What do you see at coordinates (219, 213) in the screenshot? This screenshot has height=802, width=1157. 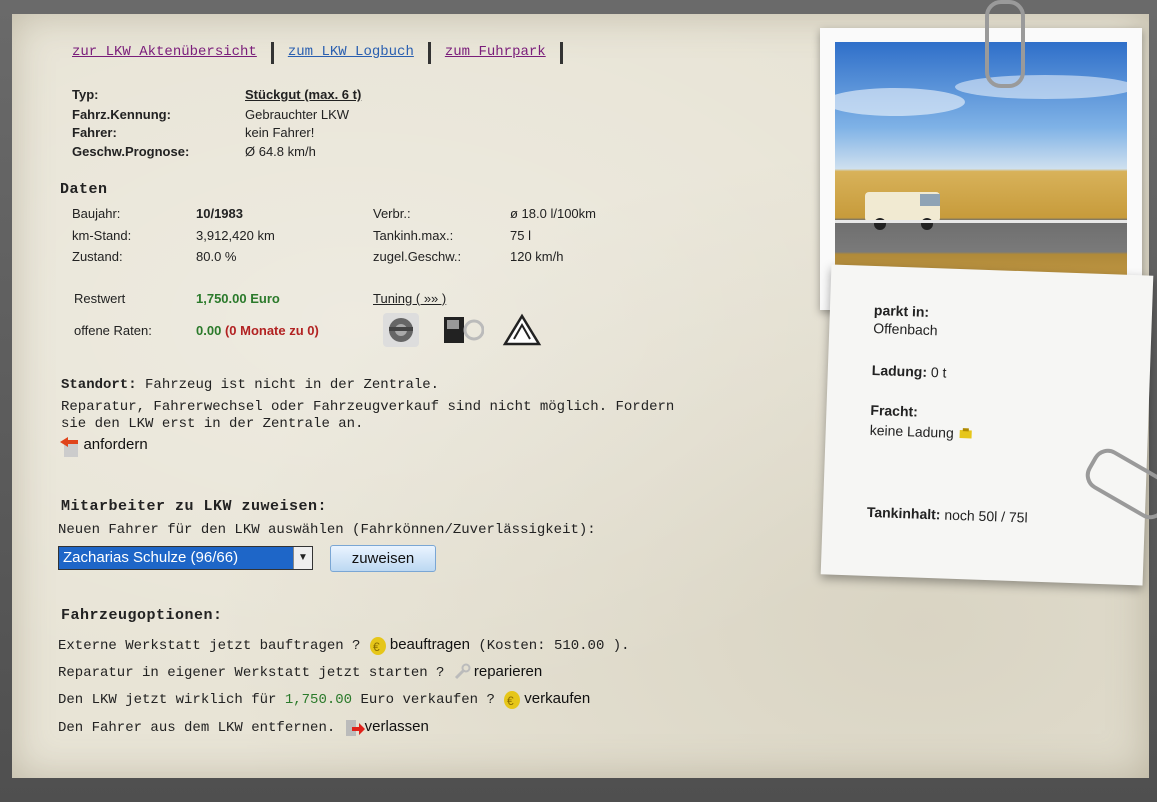 I see `baujahr-value: 10/1983` at bounding box center [219, 213].